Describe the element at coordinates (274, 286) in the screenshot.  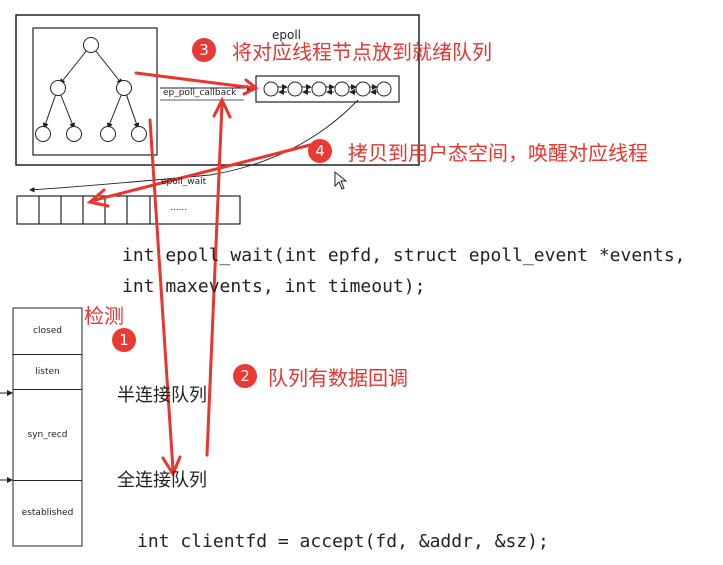
I see `epoll-wait-signature-line2: int maxevents, int timeout);` at that location.